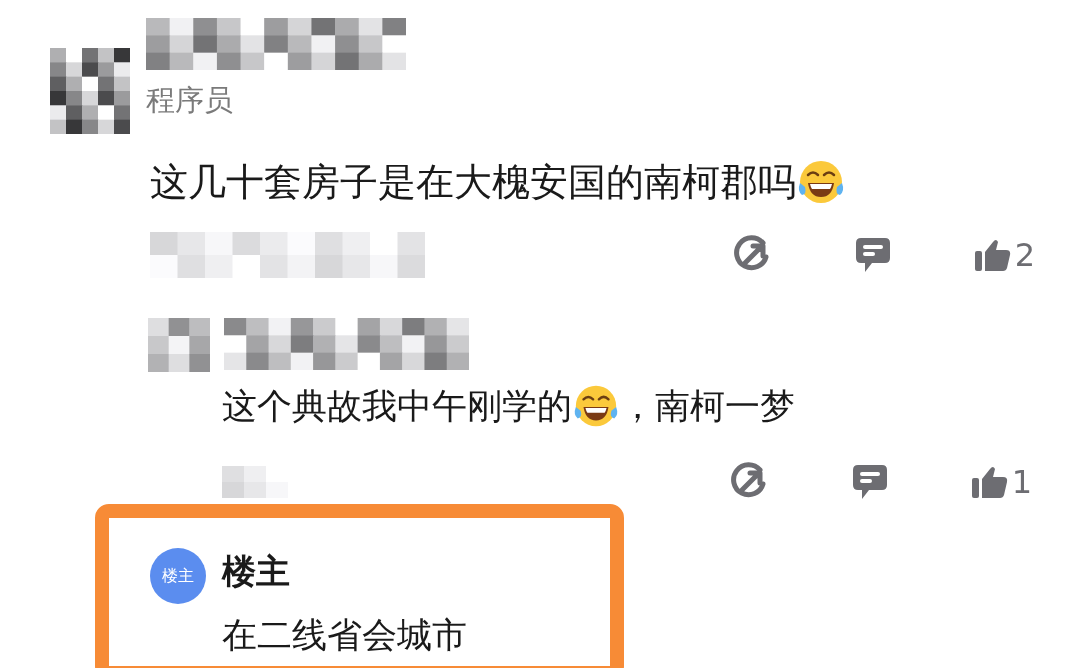 The height and width of the screenshot is (668, 1080). Describe the element at coordinates (256, 571) in the screenshot. I see `author-name: 楼主` at that location.